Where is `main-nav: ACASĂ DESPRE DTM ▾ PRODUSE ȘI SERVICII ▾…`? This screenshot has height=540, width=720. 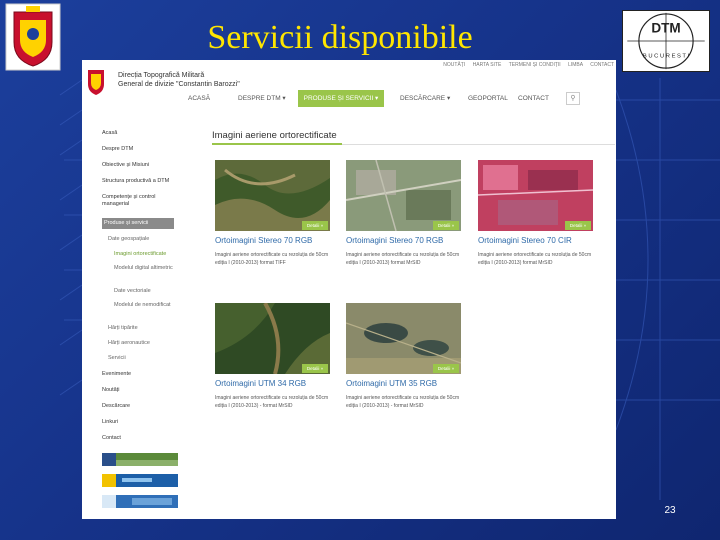
main-nav: ACASĂ DESPRE DTM ▾ PRODUSE ȘI SERVICII ▾… is located at coordinates (397, 99).